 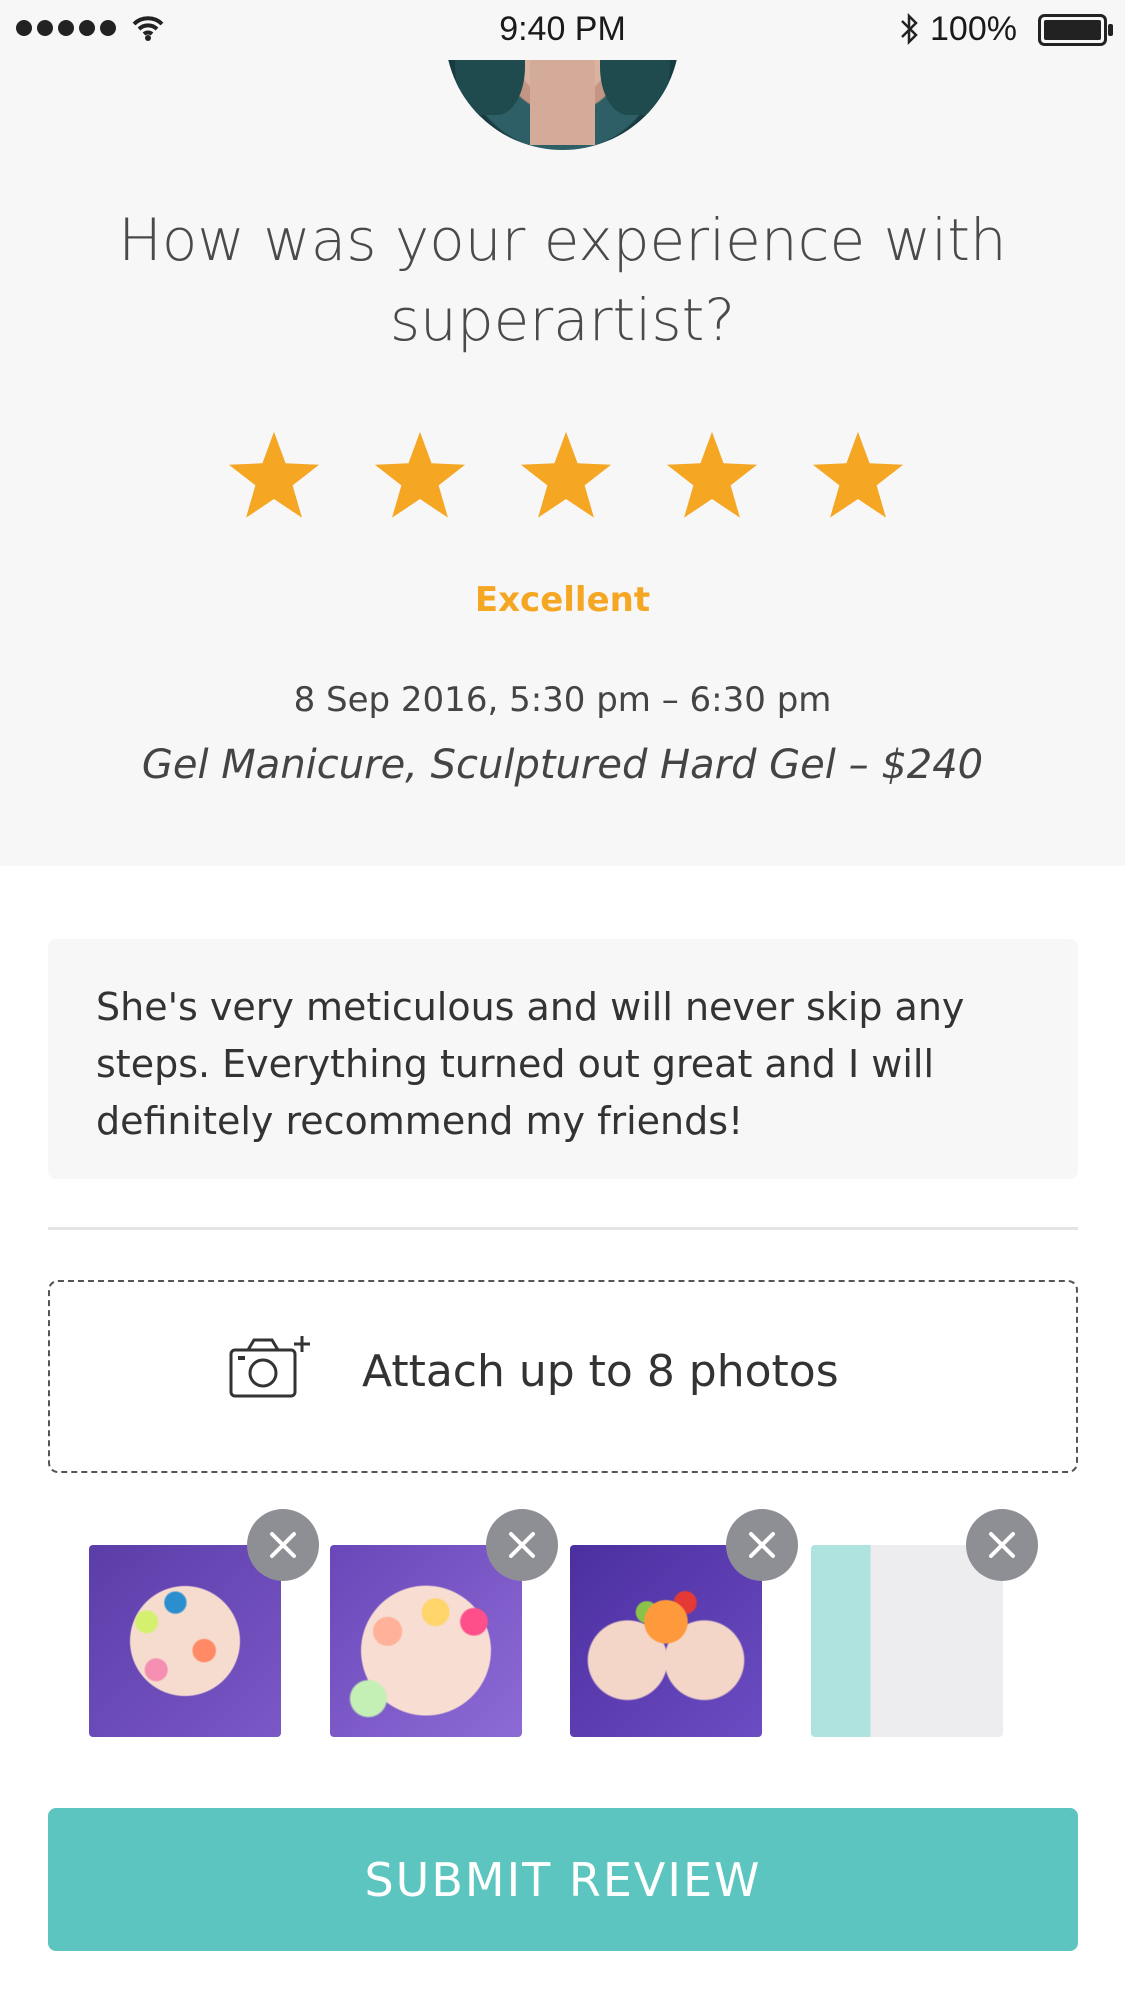 What do you see at coordinates (269, 1367) in the screenshot?
I see `camera-add-icon` at bounding box center [269, 1367].